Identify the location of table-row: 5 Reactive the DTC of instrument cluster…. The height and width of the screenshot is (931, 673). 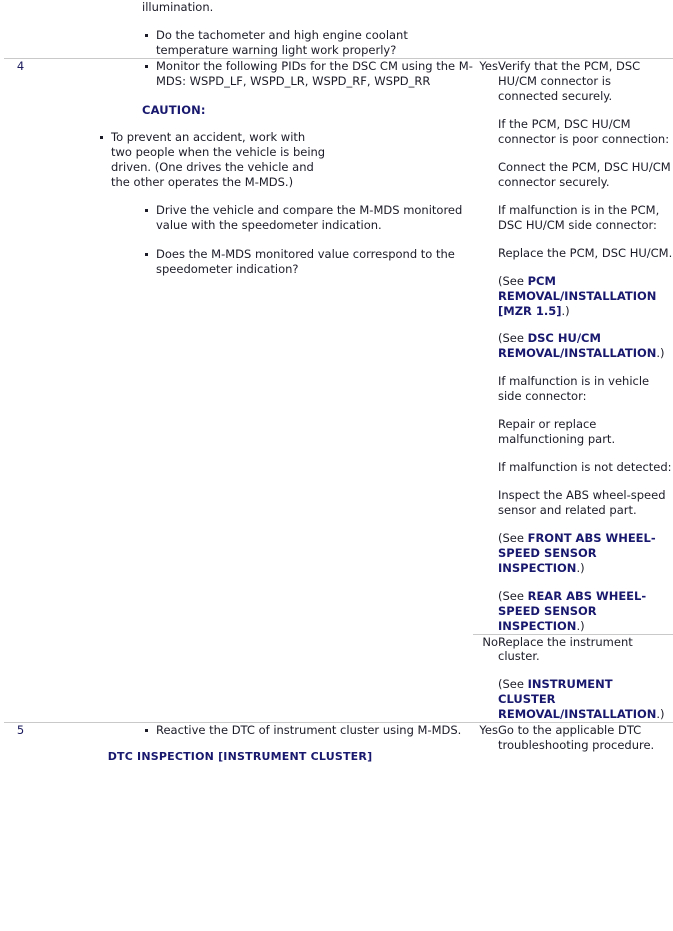
(338, 743).